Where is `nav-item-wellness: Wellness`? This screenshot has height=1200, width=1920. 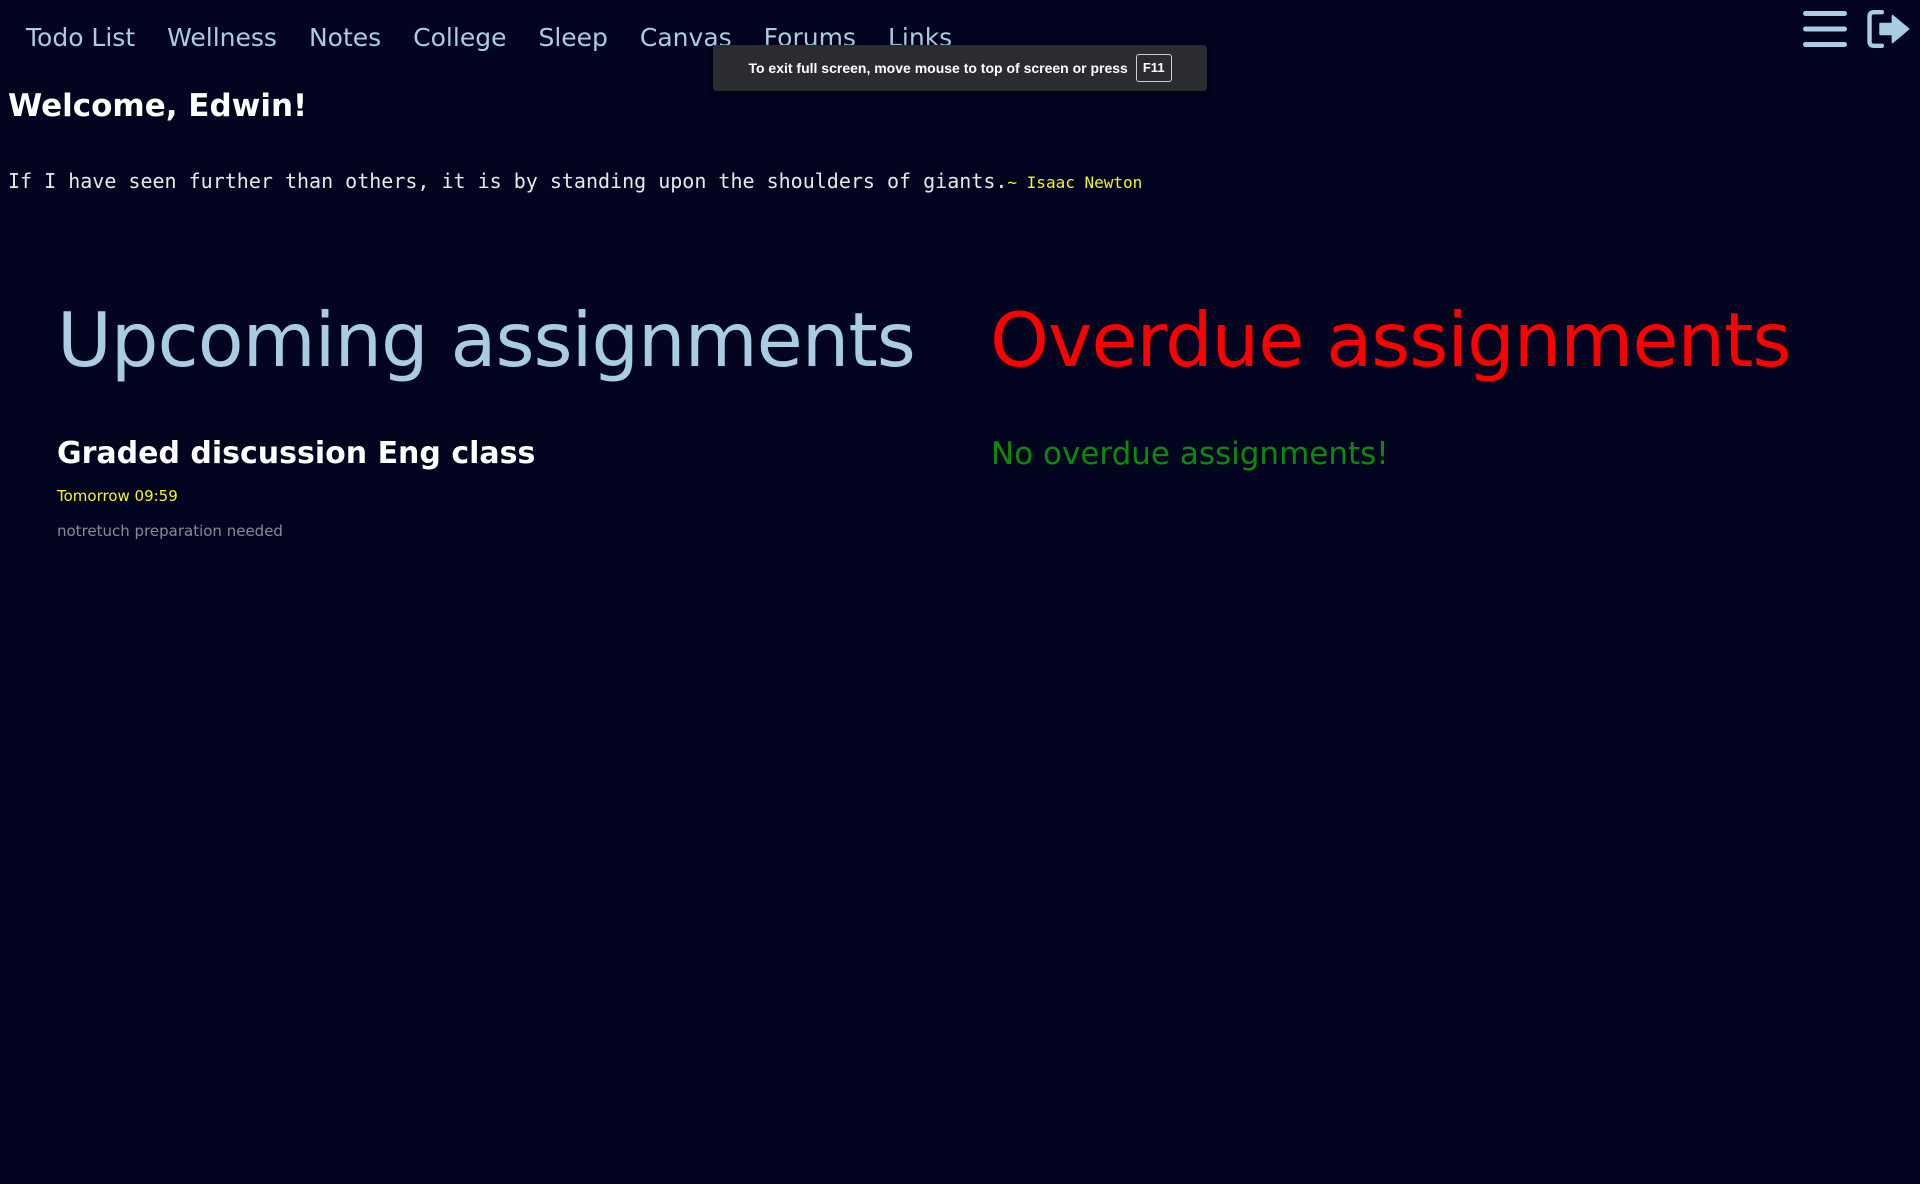
nav-item-wellness: Wellness is located at coordinates (222, 38).